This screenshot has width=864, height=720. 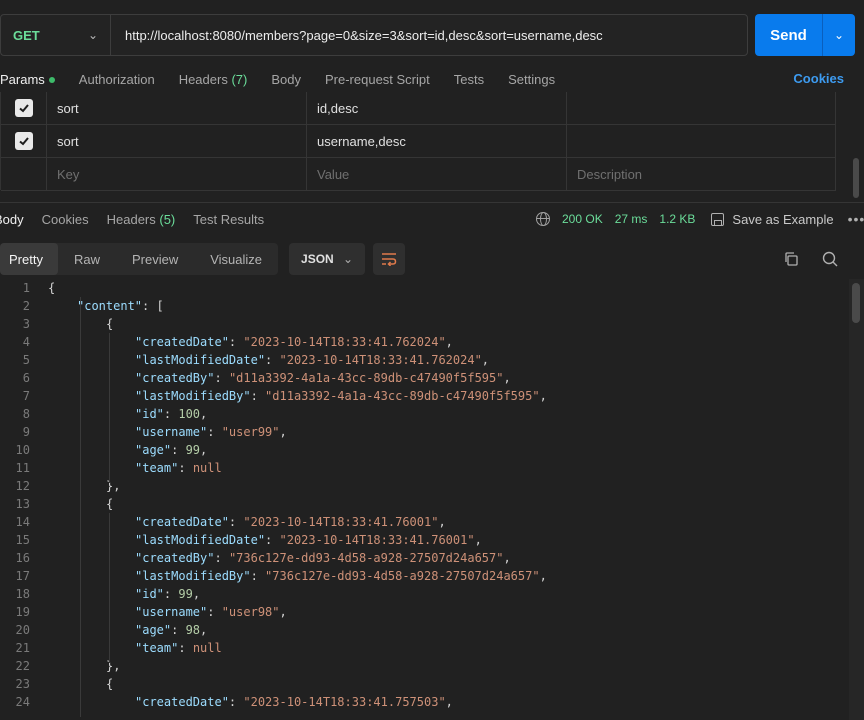 What do you see at coordinates (22, 540) in the screenshot?
I see `line-number: 15` at bounding box center [22, 540].